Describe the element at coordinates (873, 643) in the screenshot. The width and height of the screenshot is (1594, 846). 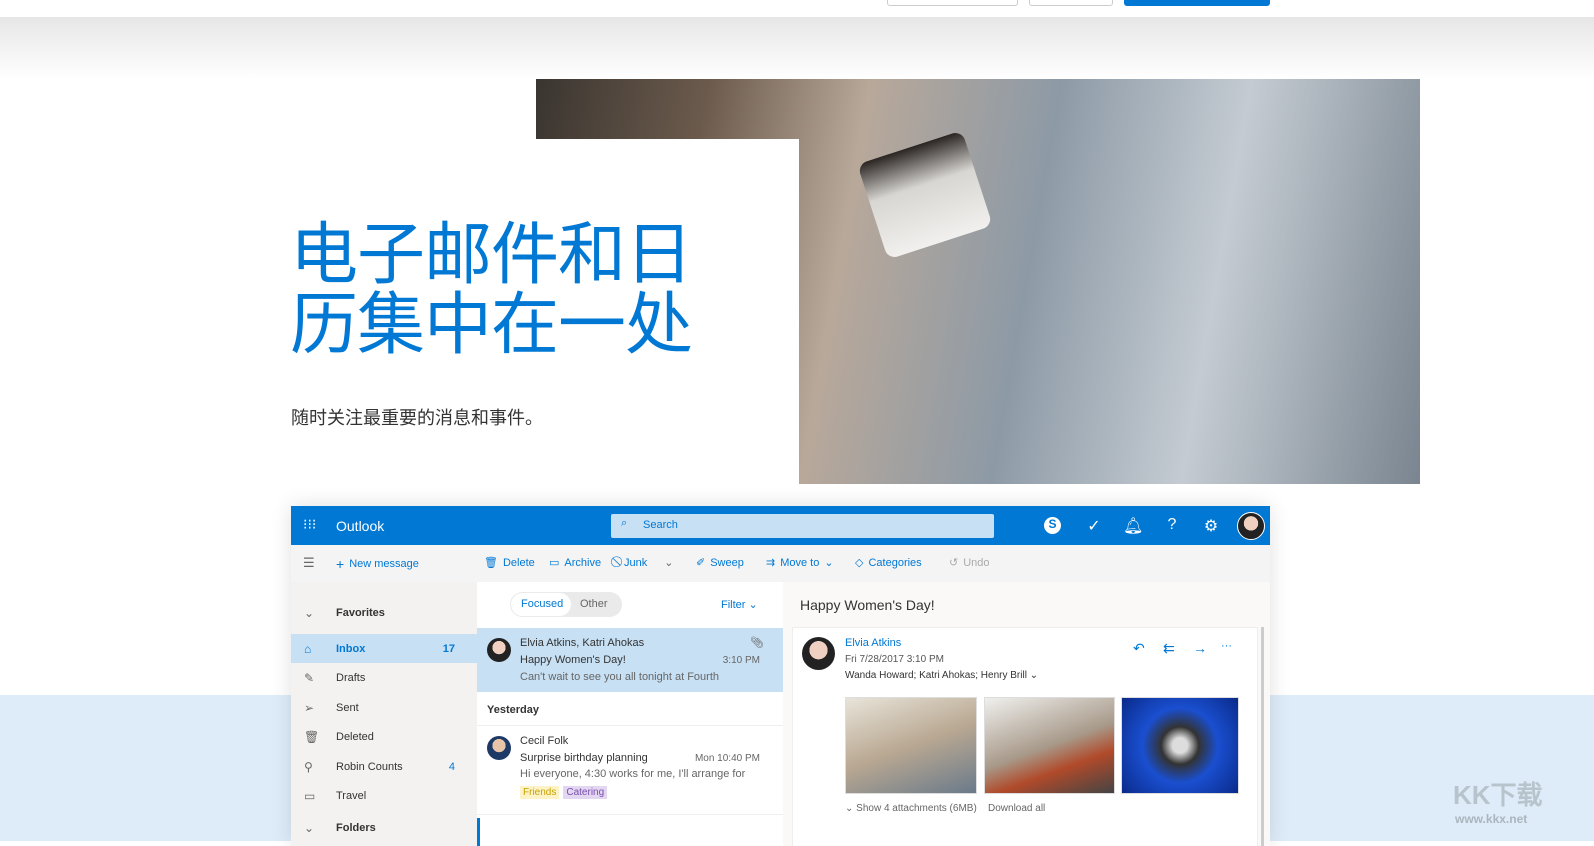
I see `sender-name: Elvia Atkins` at that location.